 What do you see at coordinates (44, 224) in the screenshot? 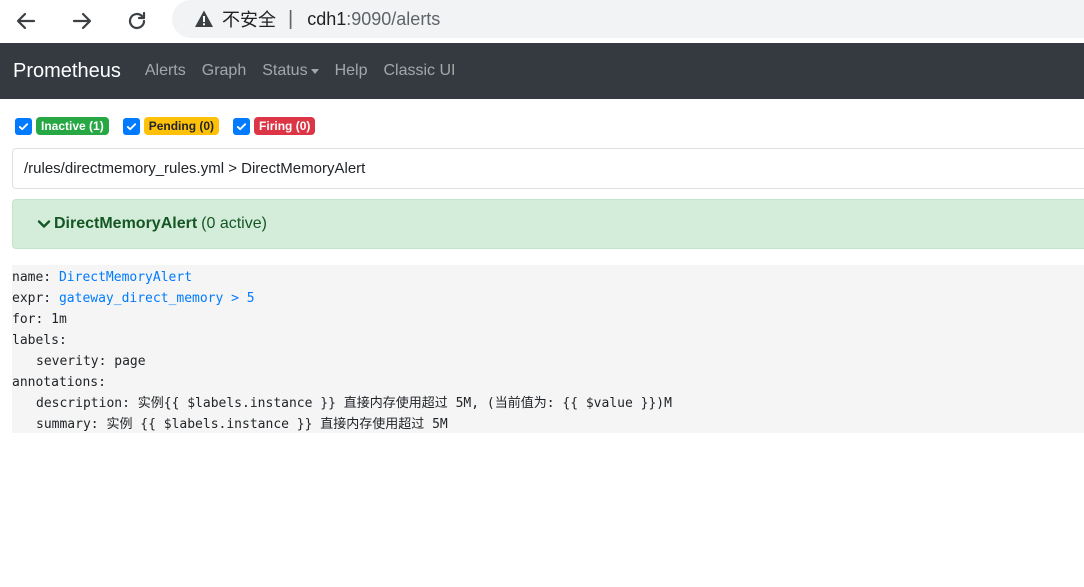
I see `chevron-down-icon` at bounding box center [44, 224].